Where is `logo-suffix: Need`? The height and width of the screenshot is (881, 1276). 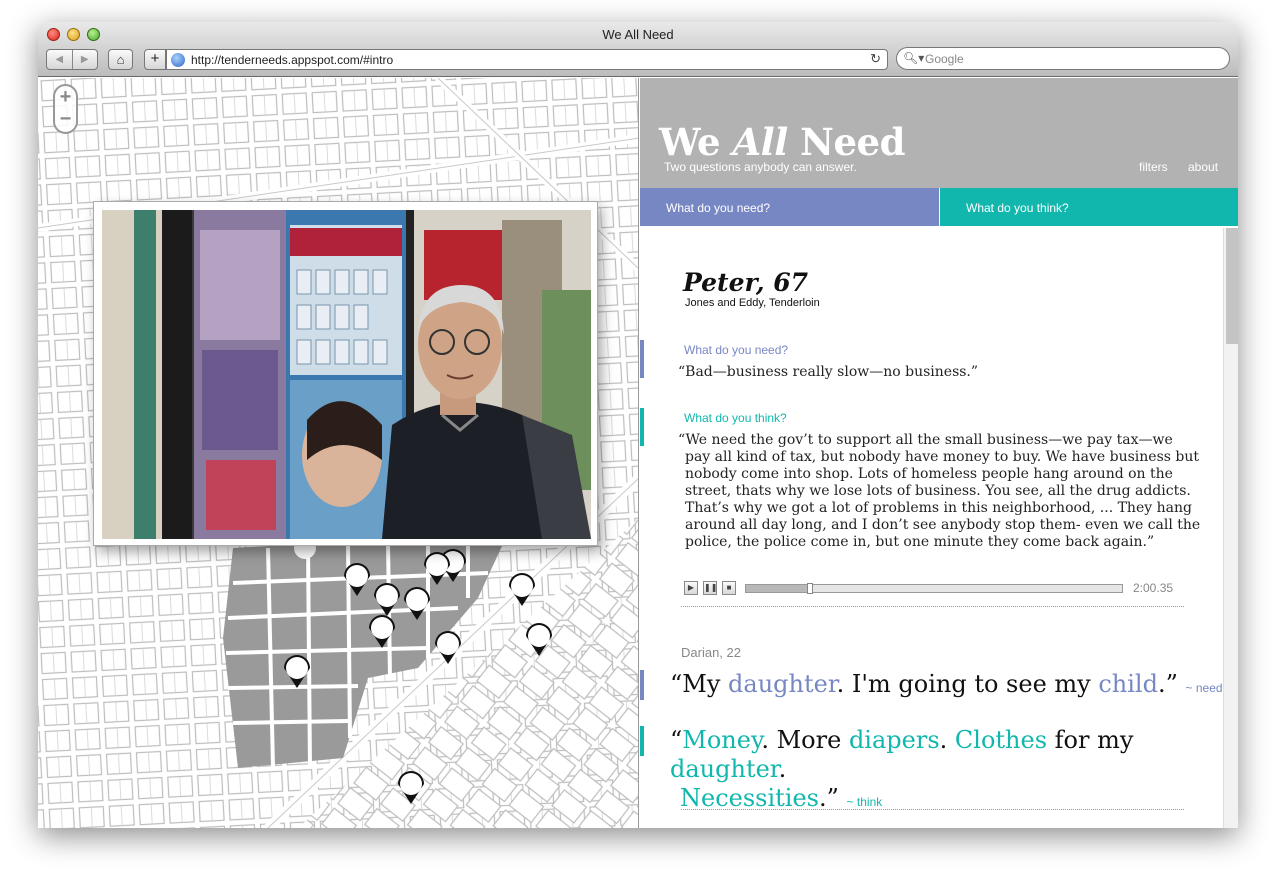 logo-suffix: Need is located at coordinates (846, 142).